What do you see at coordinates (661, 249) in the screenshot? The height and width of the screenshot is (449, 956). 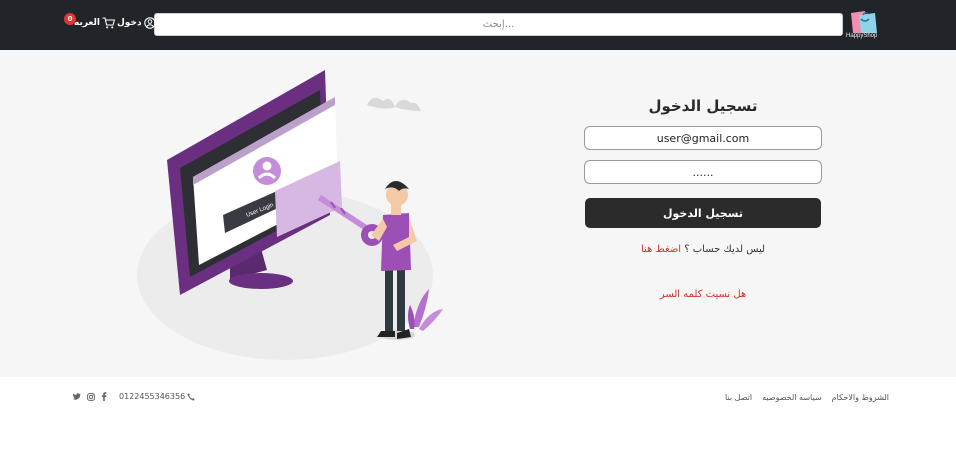 I see `signup-link: اضغط هنا` at bounding box center [661, 249].